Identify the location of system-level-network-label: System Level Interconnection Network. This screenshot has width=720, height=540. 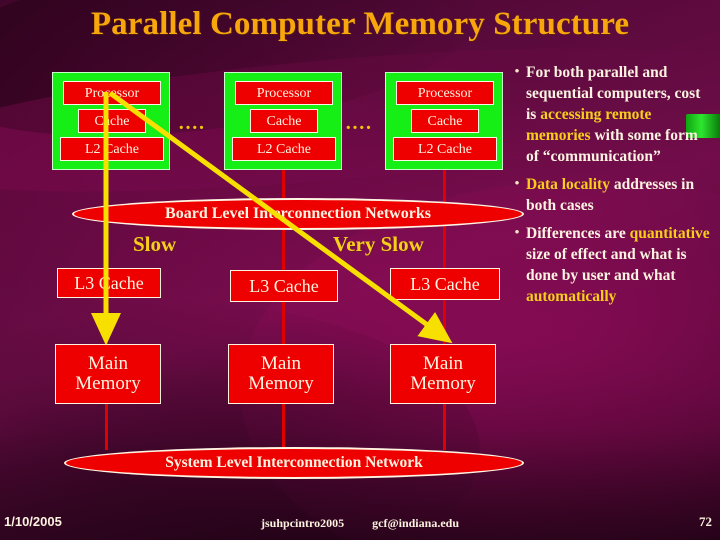
(294, 462).